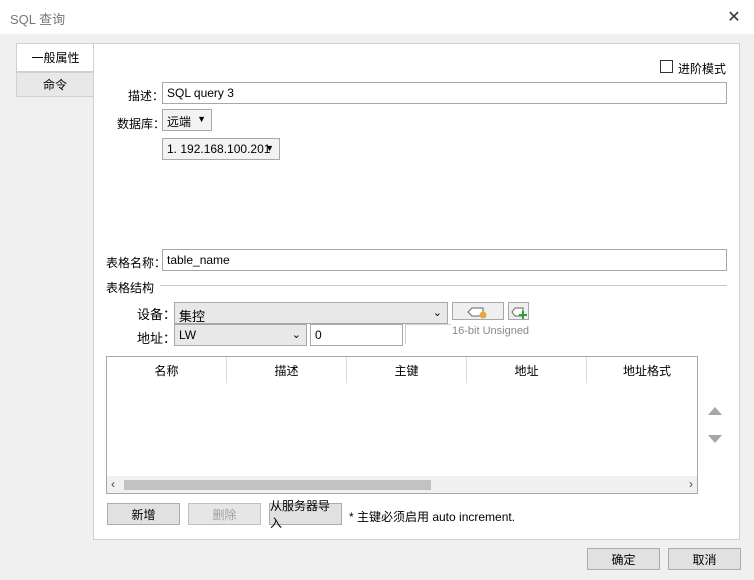 The image size is (754, 580). What do you see at coordinates (157, 338) in the screenshot?
I see `address-label: 地址：` at bounding box center [157, 338].